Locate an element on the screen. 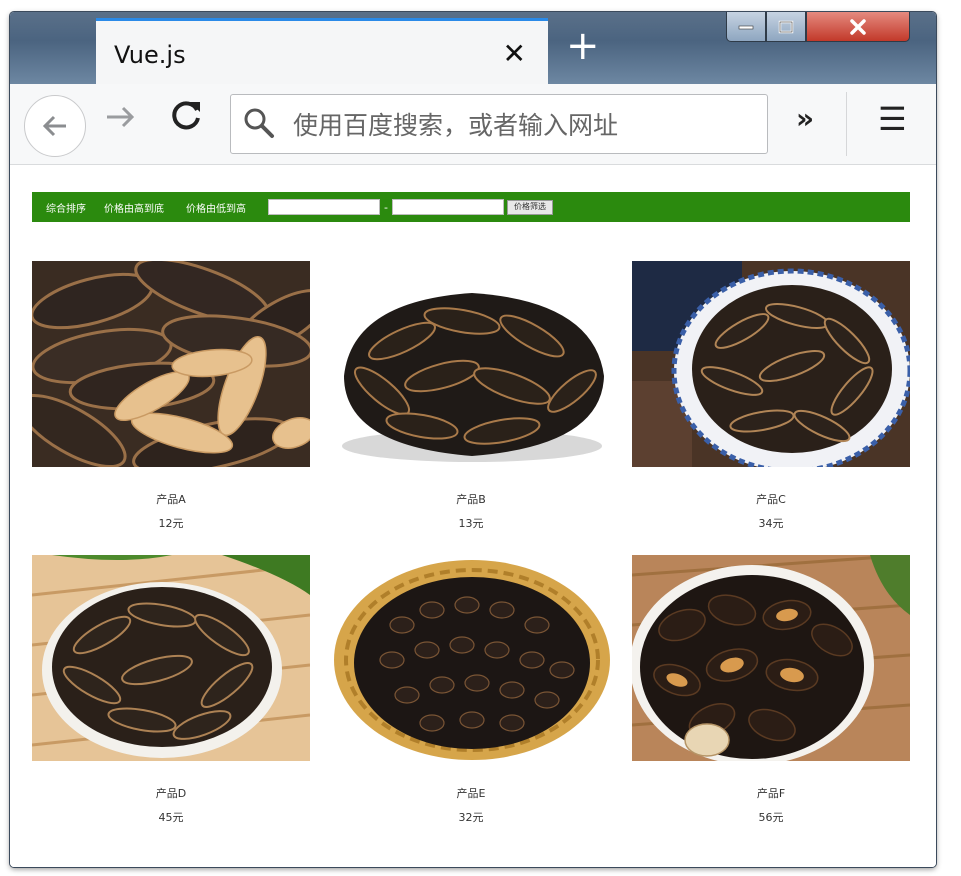 This screenshot has width=961, height=876. product-name: 产品B is located at coordinates (471, 499).